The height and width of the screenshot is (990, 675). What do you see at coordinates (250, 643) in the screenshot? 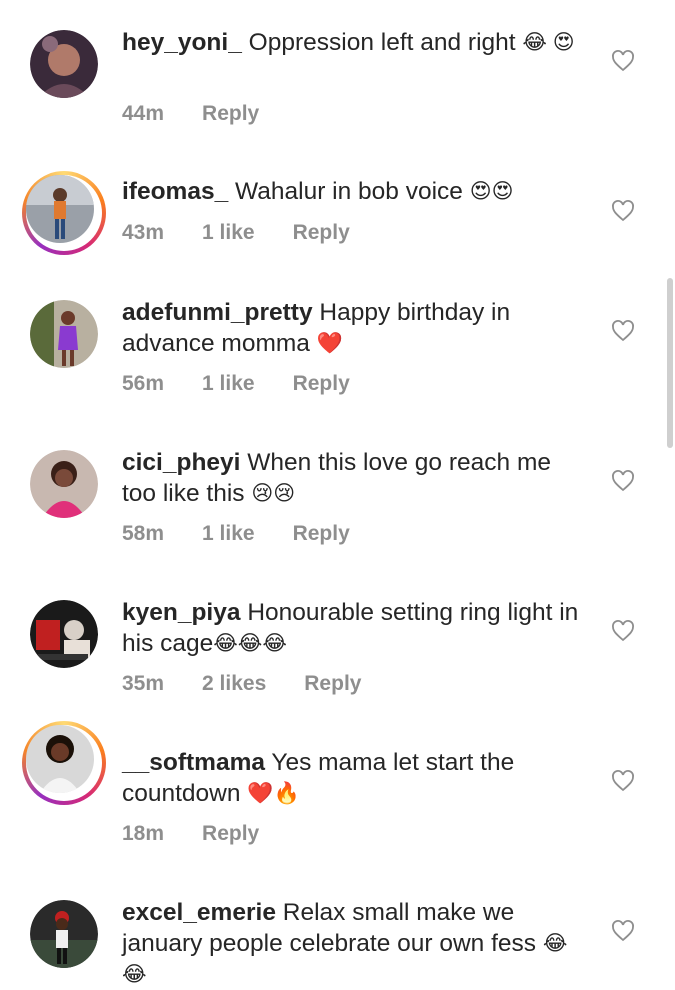
I see `comment-emojis: 😂😂😂` at bounding box center [250, 643].